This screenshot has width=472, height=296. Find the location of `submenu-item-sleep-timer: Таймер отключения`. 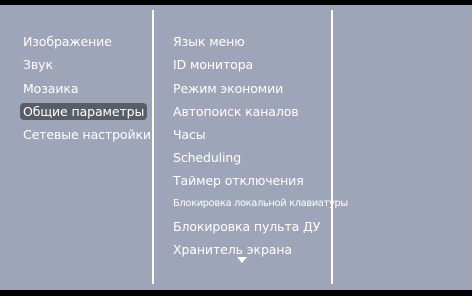

submenu-item-sleep-timer: Таймер отключения is located at coordinates (238, 180).